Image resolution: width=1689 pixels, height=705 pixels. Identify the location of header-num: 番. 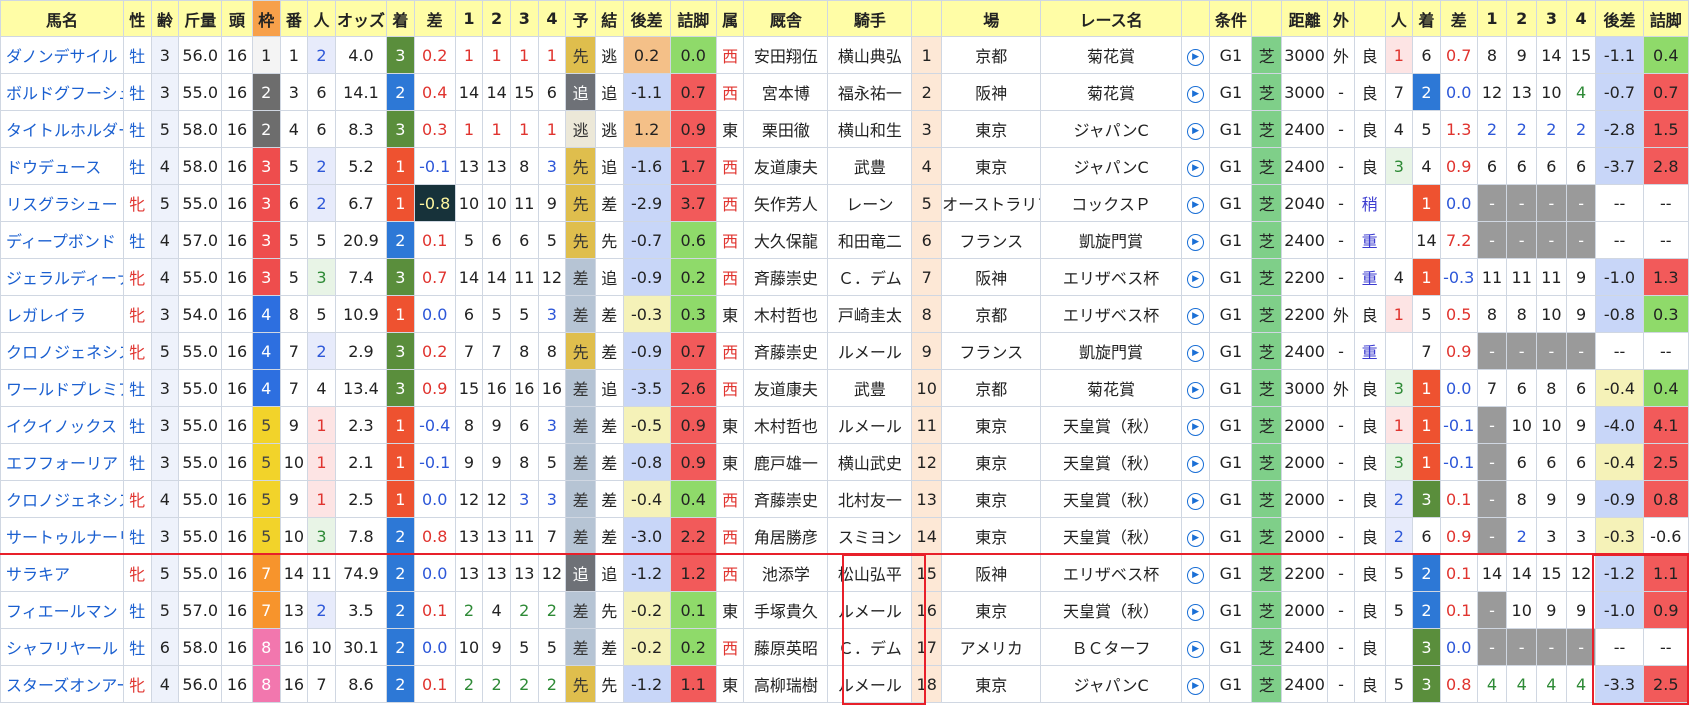
(294, 18).